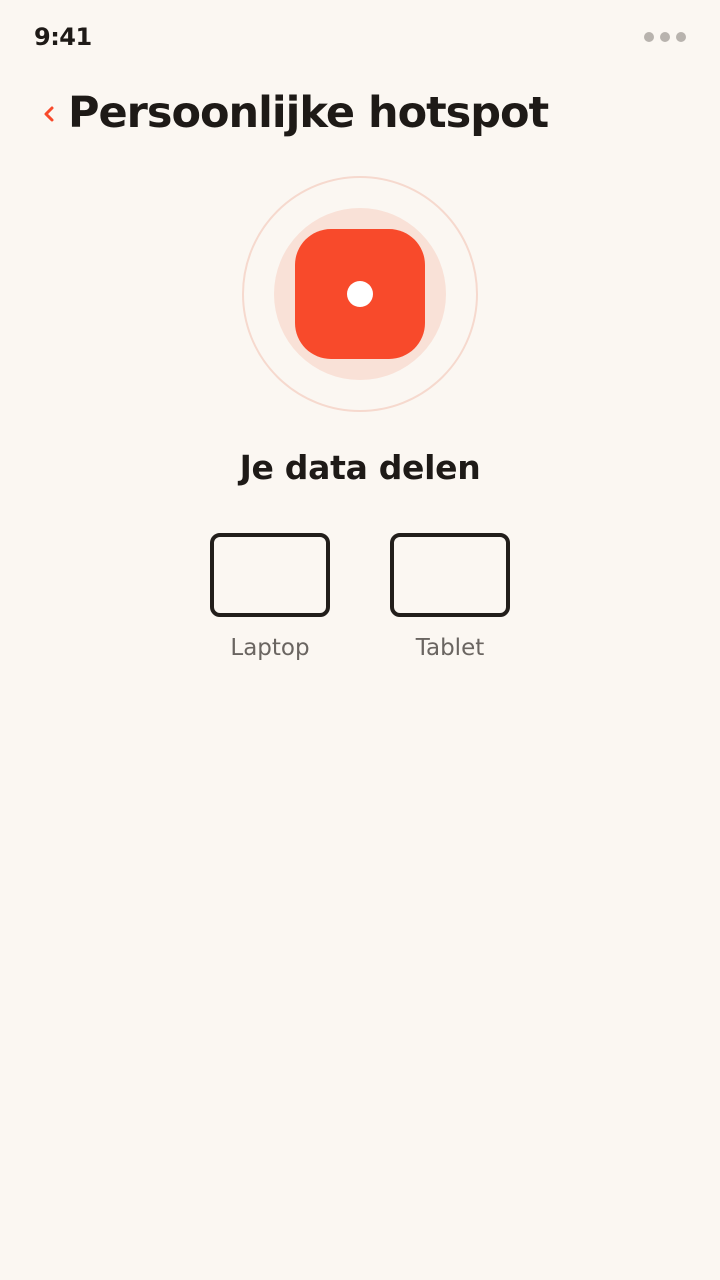  I want to click on device-tablet: Tablet, so click(450, 597).